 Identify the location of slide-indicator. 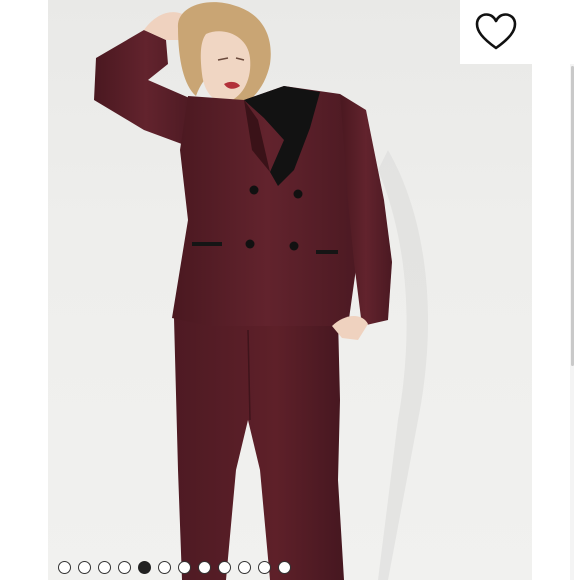
(174, 567).